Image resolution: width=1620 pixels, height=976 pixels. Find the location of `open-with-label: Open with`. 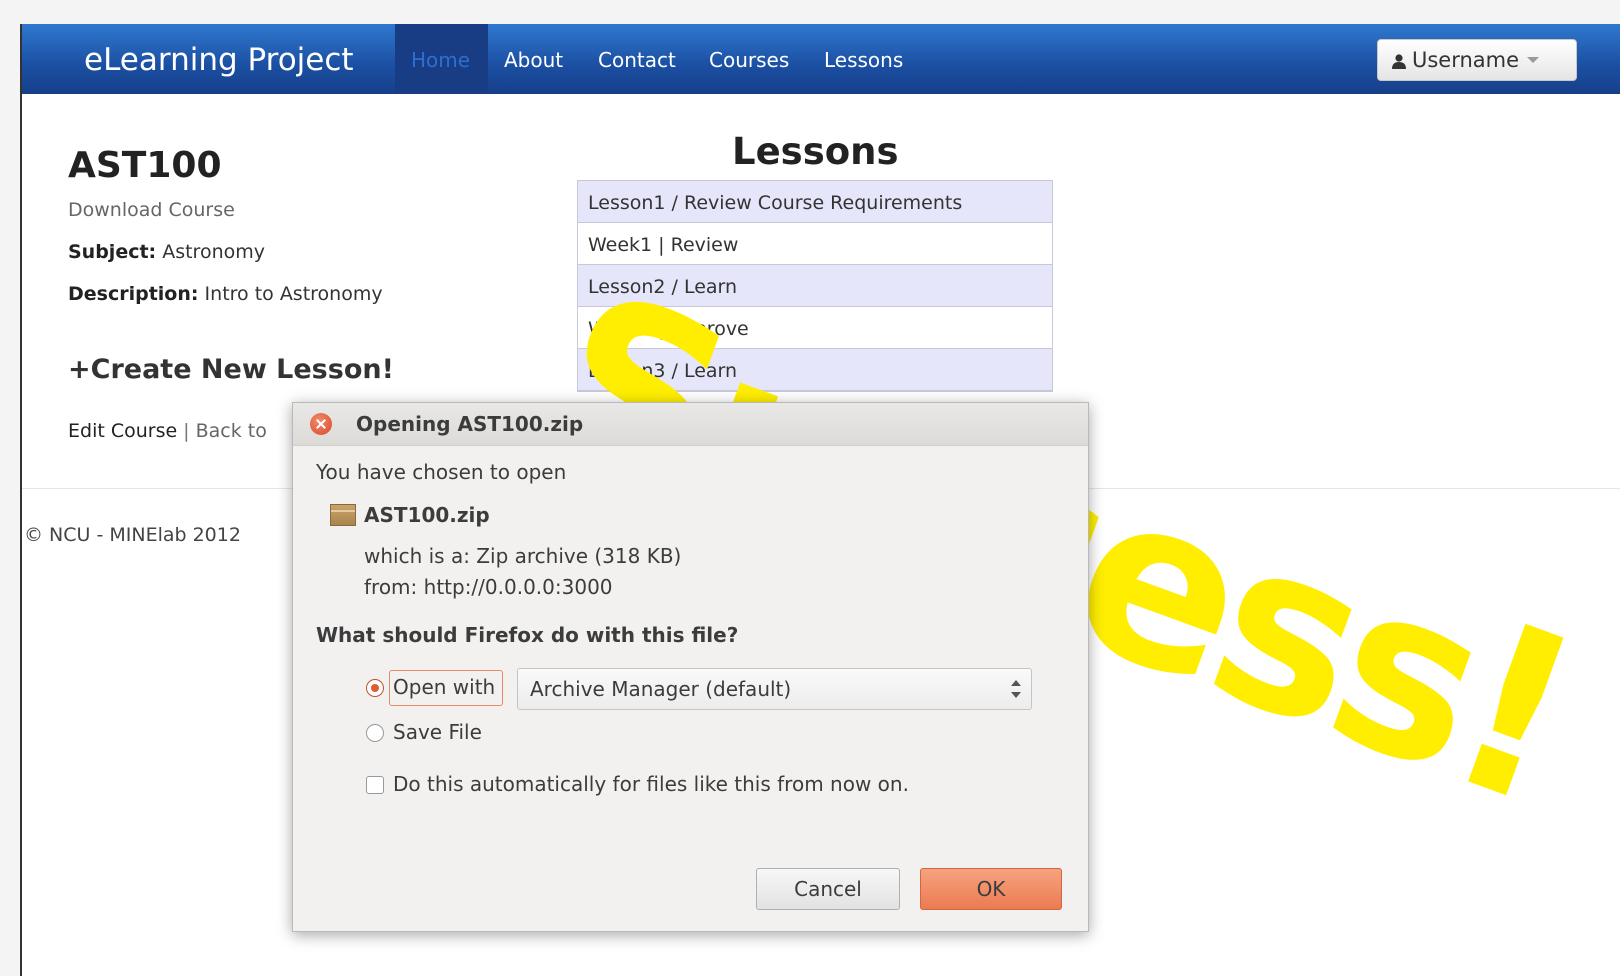

open-with-label: Open with is located at coordinates (444, 687).